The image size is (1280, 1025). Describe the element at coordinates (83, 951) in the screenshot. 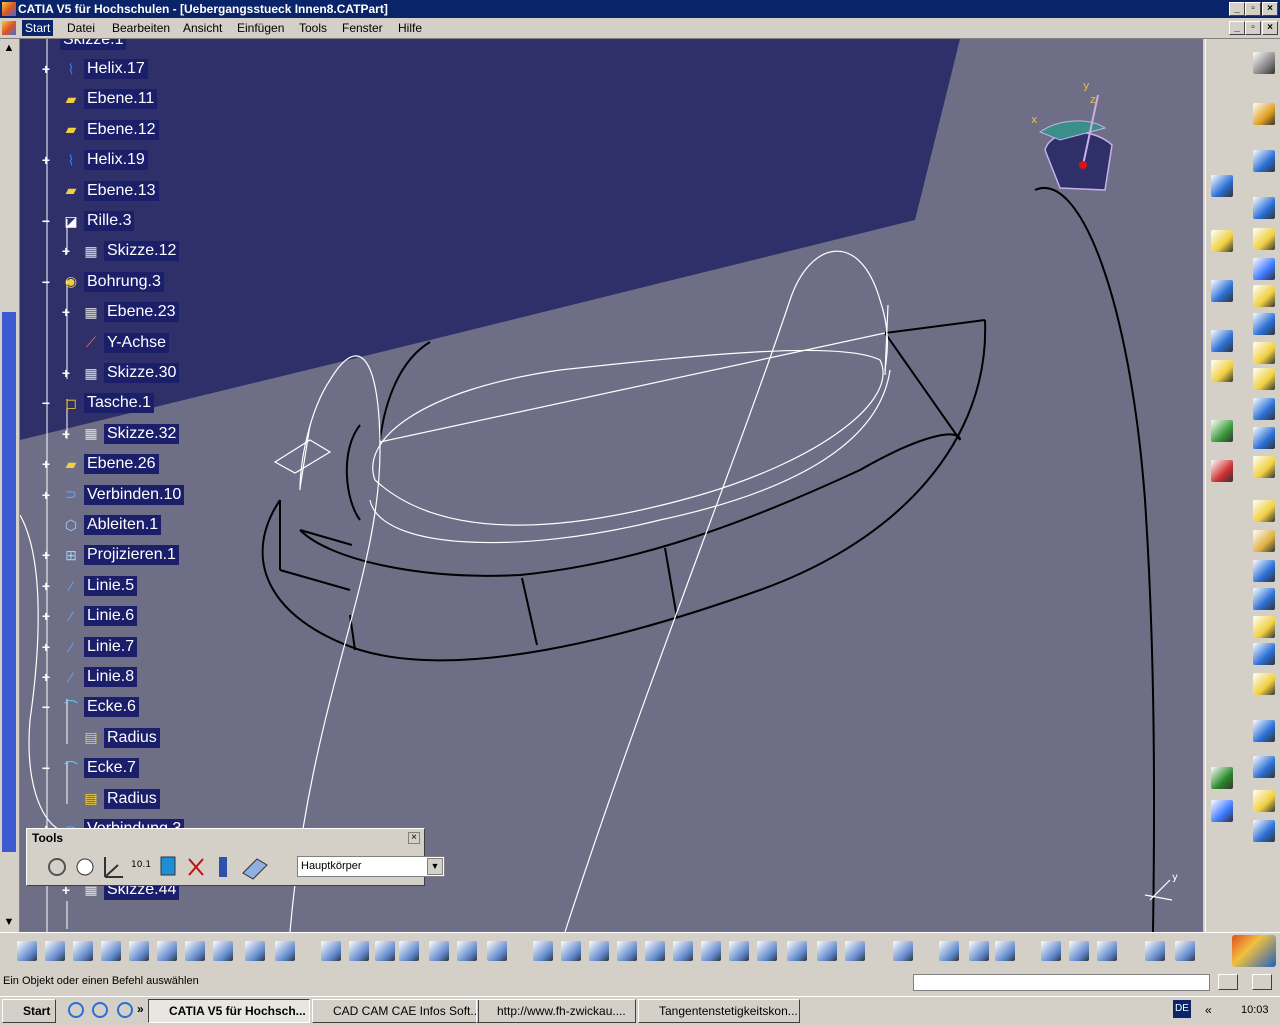

I see `save-icon` at that location.